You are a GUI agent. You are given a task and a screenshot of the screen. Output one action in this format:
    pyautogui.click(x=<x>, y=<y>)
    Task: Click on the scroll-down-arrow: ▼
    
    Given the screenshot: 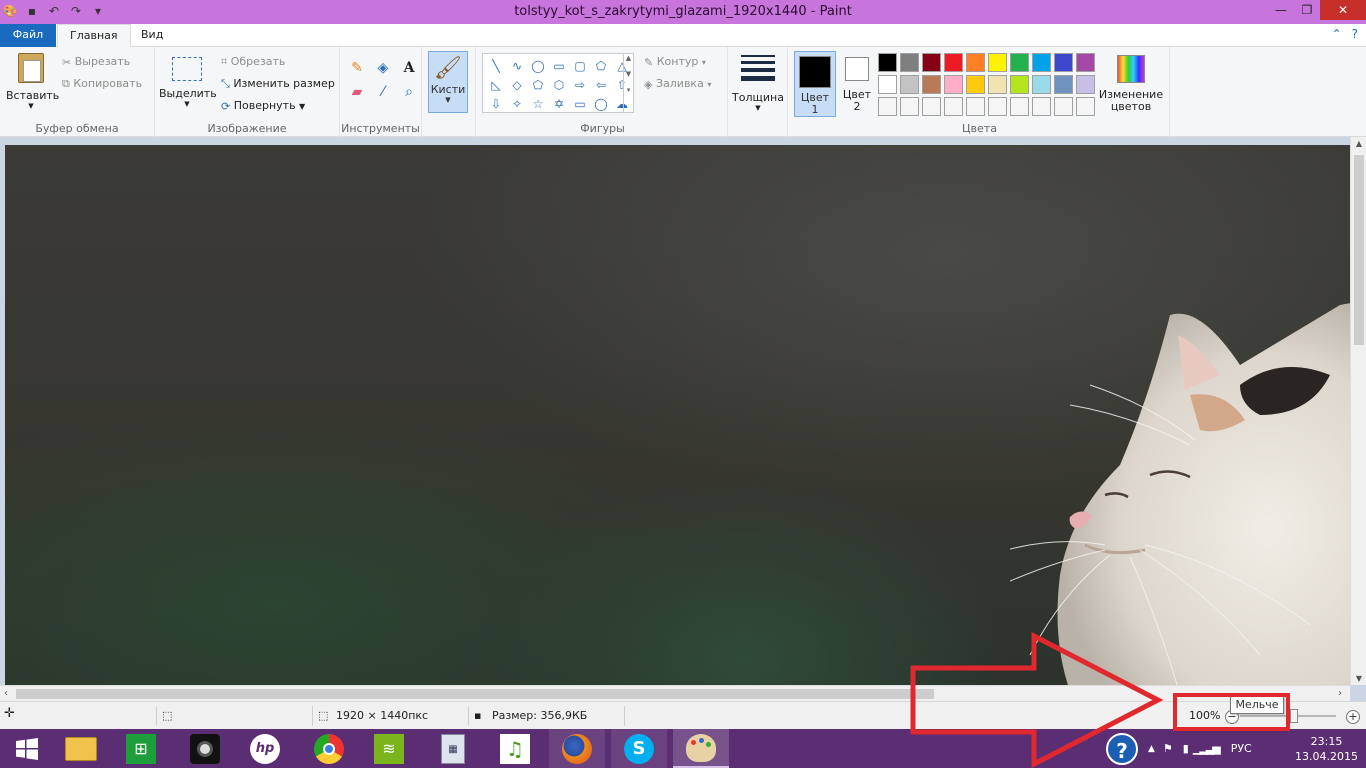 What is the action you would take?
    pyautogui.click(x=1358, y=678)
    